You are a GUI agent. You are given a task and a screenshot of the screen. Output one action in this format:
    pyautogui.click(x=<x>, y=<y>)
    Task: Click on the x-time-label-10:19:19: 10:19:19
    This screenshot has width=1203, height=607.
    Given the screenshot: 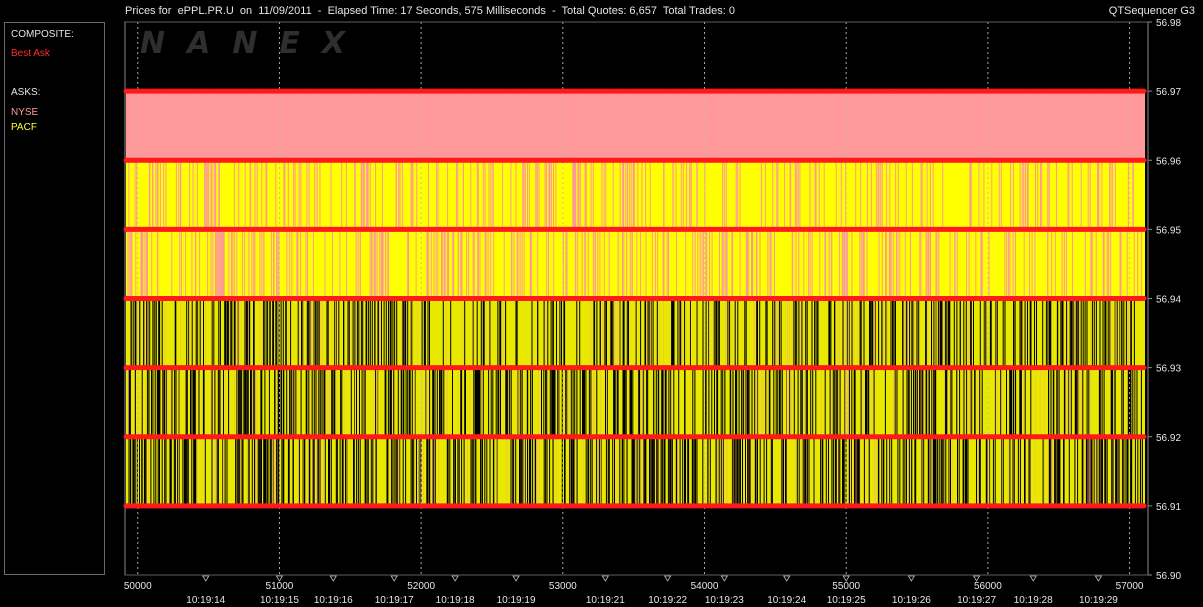 What is the action you would take?
    pyautogui.click(x=516, y=600)
    